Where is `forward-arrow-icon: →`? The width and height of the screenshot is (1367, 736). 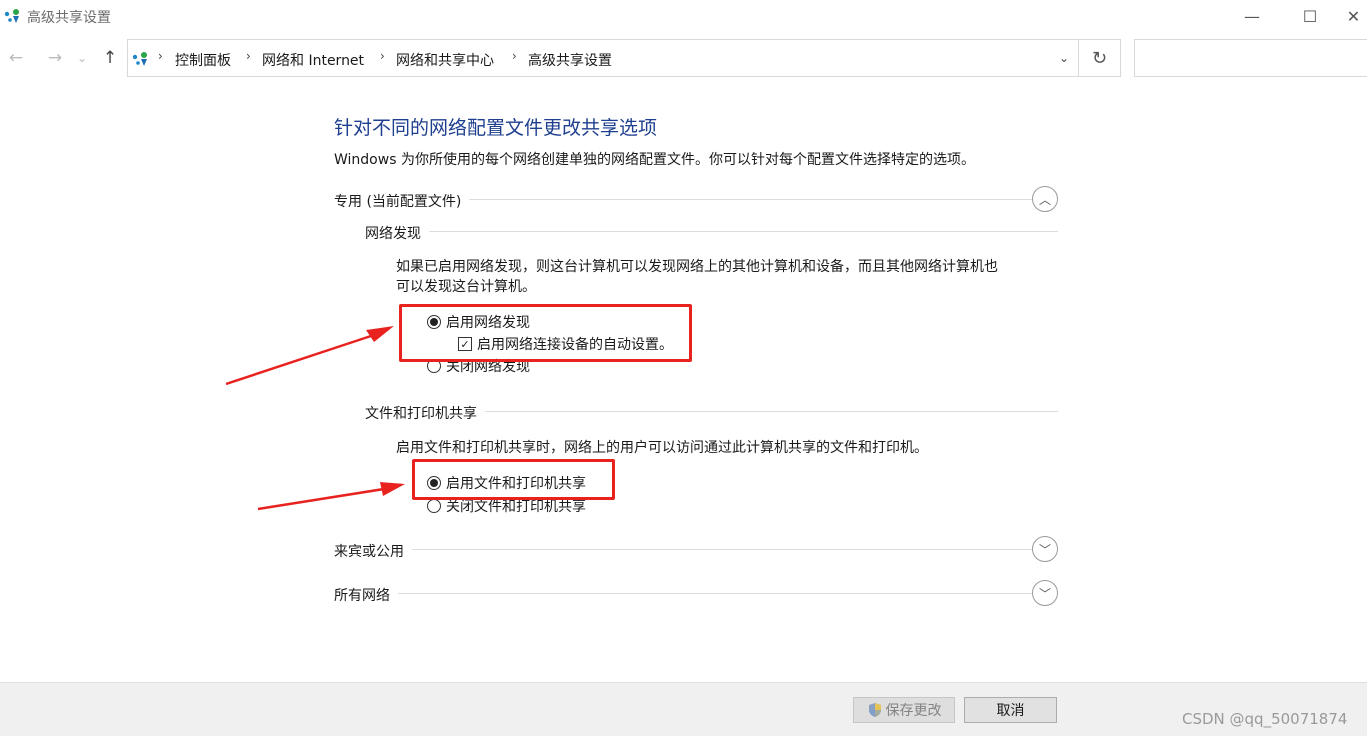 forward-arrow-icon: → is located at coordinates (55, 58).